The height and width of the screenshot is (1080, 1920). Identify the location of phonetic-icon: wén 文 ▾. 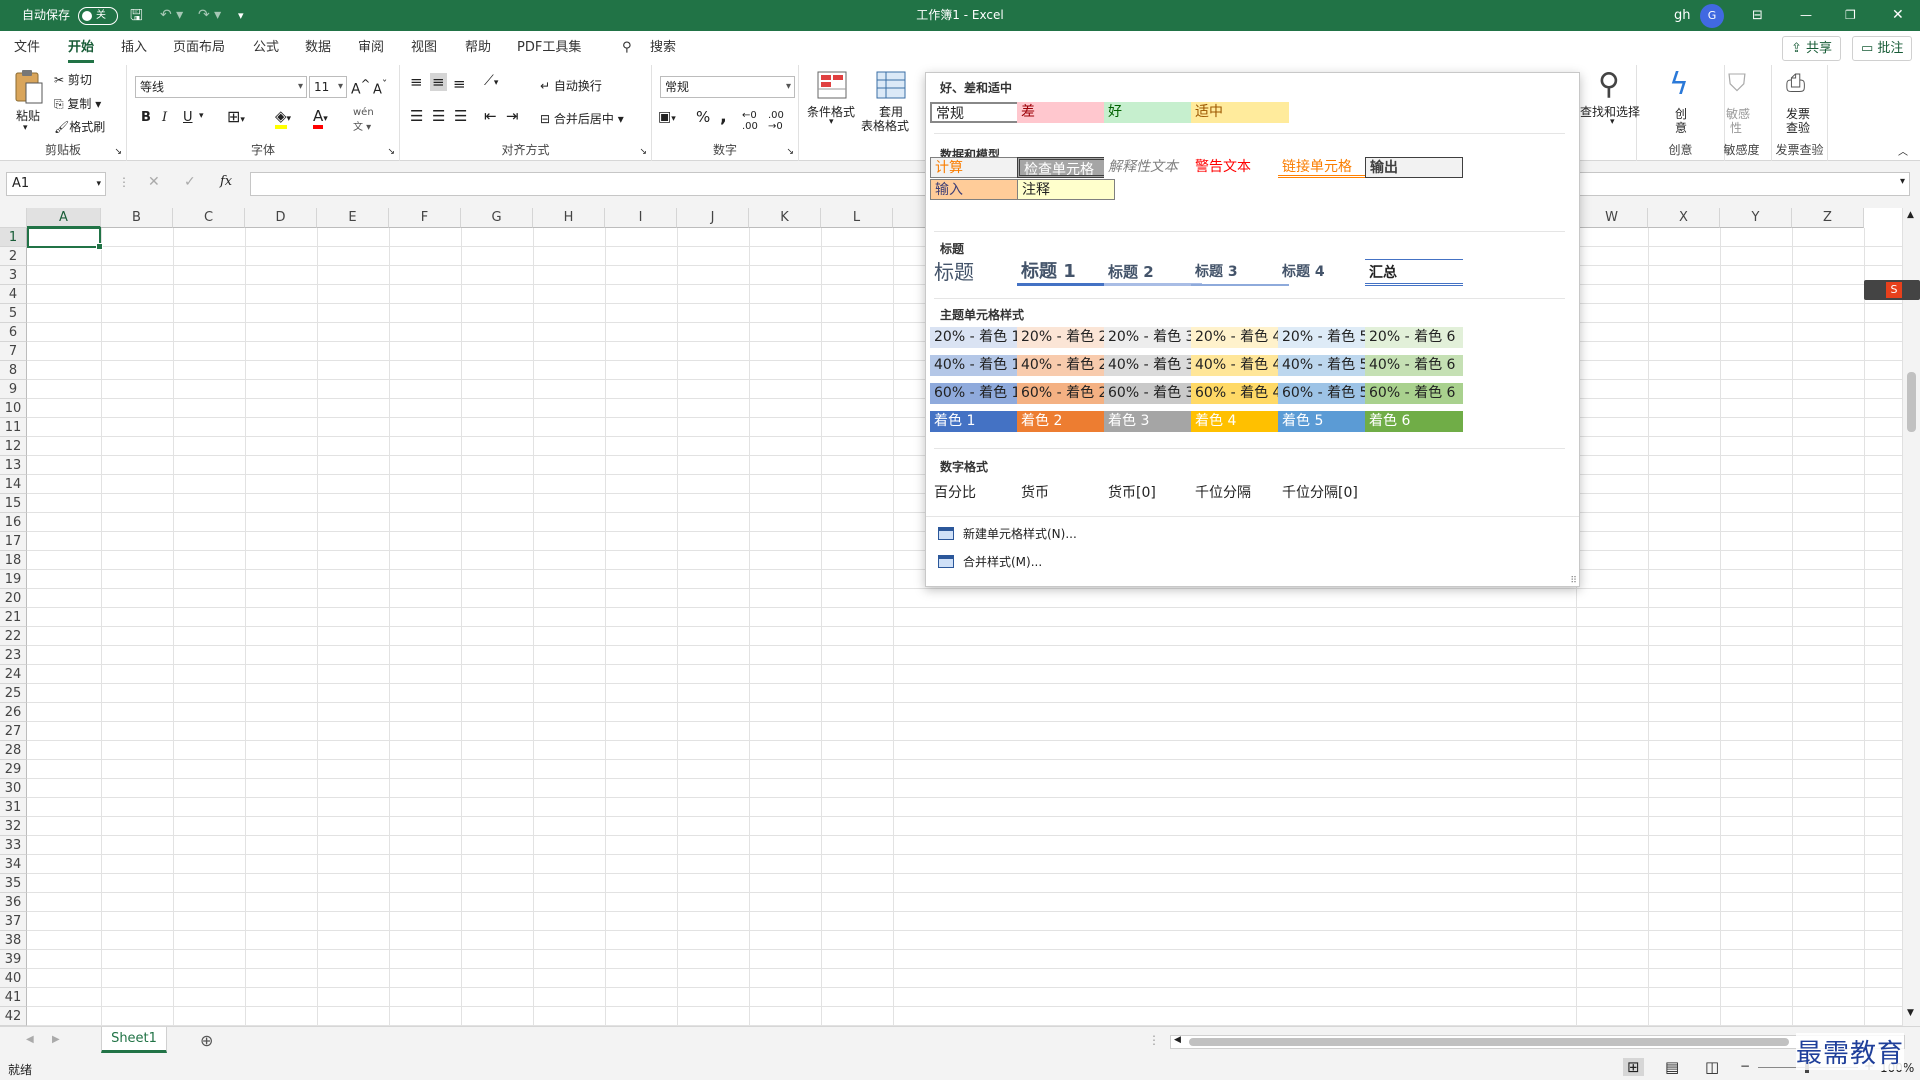
(363, 120).